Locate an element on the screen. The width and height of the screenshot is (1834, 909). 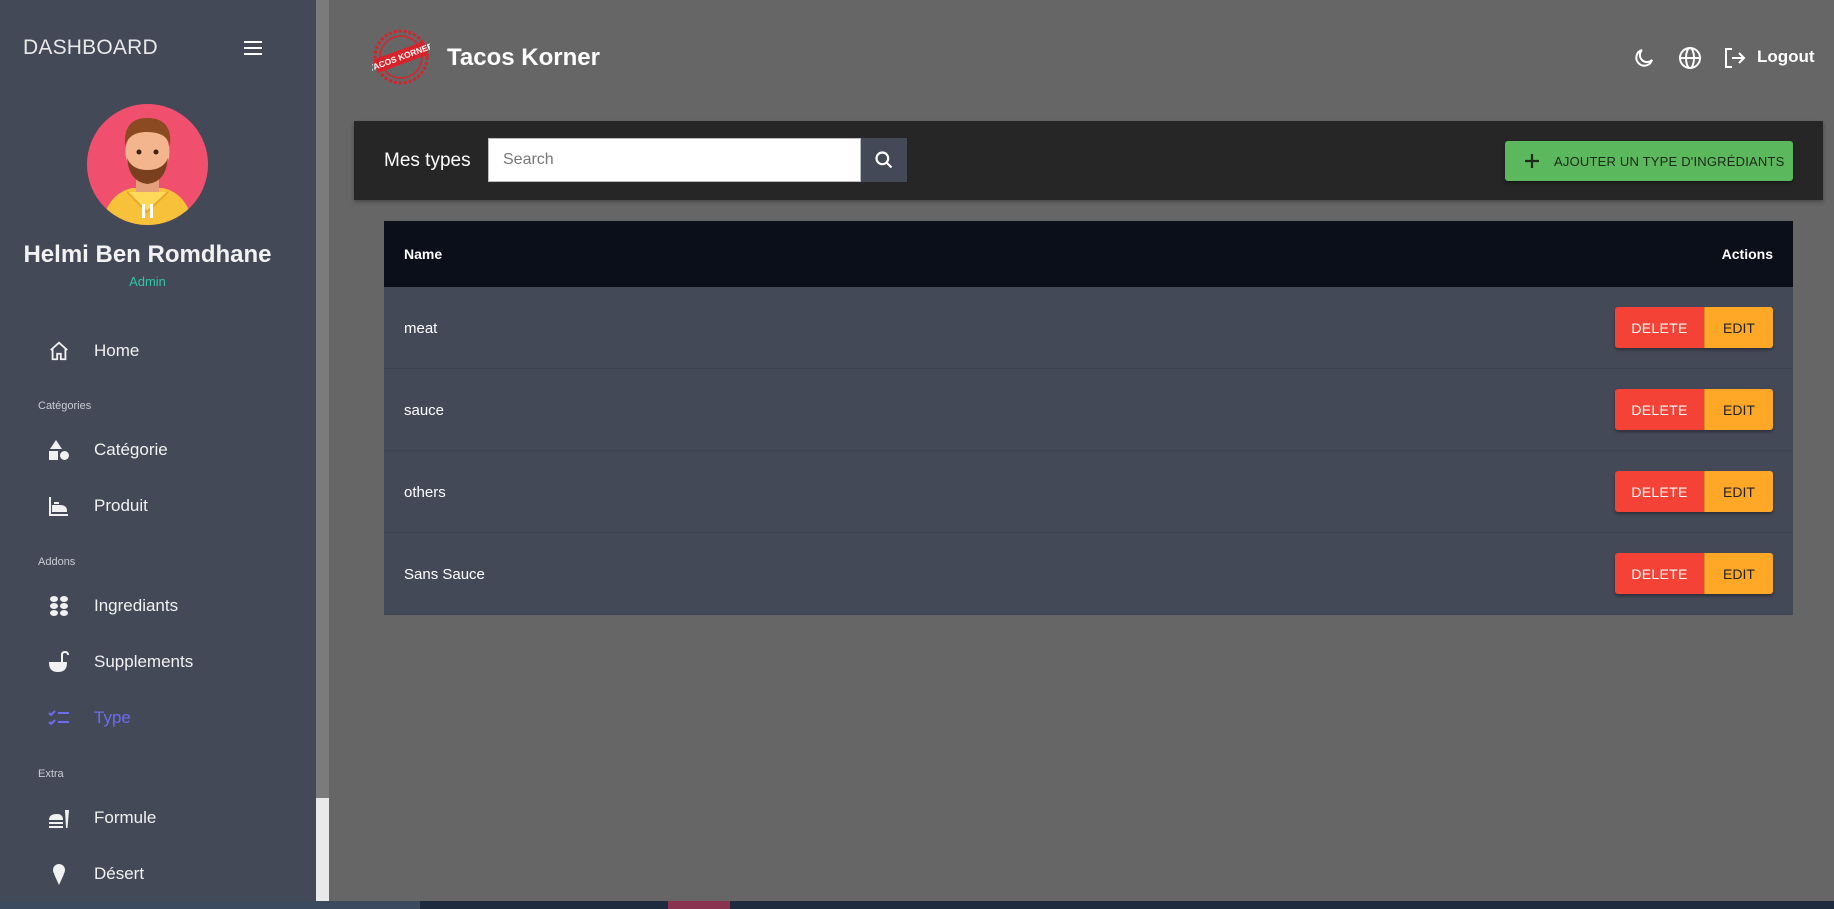
sidebar-item-produit: Produit is located at coordinates (158, 506).